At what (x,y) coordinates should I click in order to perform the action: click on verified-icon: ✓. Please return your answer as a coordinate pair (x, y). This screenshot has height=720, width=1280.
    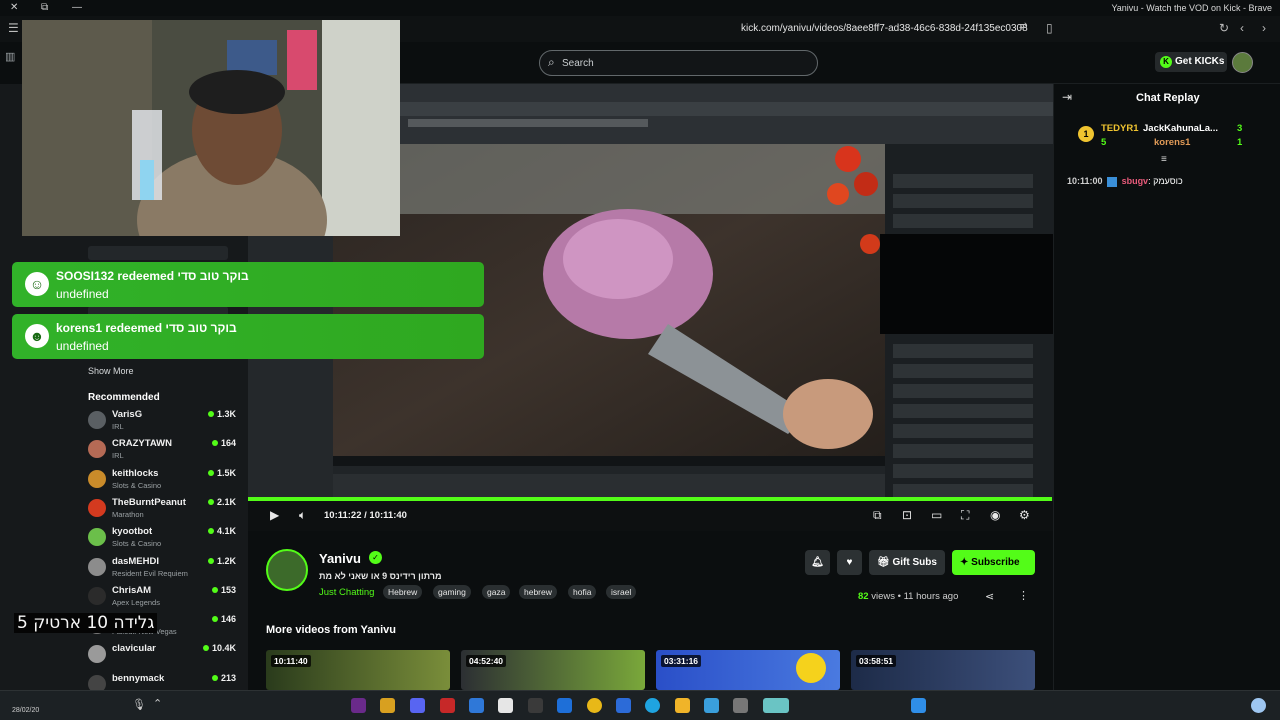
    Looking at the image, I should click on (375, 557).